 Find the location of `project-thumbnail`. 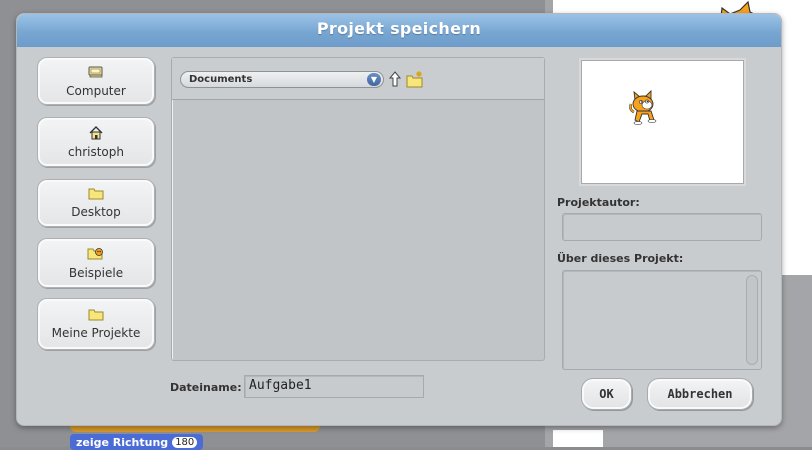

project-thumbnail is located at coordinates (662, 122).